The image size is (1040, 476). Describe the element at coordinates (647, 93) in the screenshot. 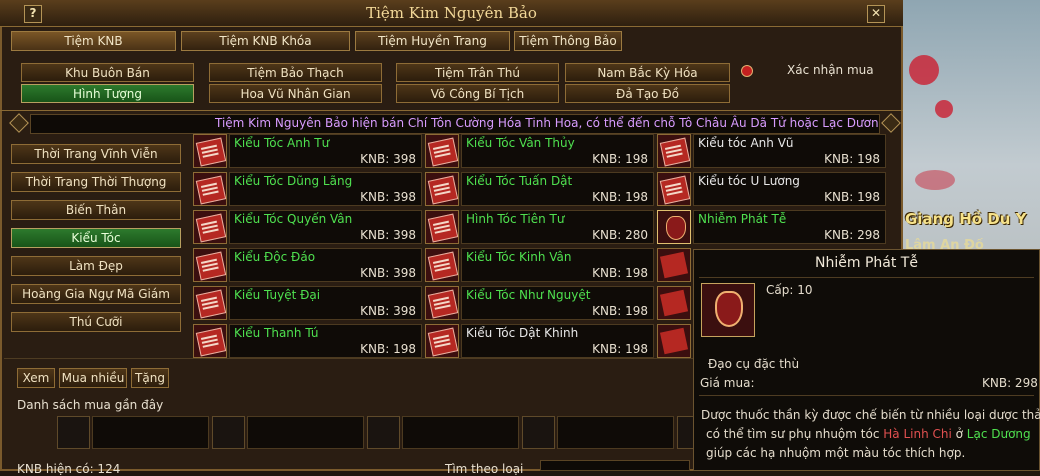

I see `shop-da-tao-do: Đả Tạo Đồ` at that location.